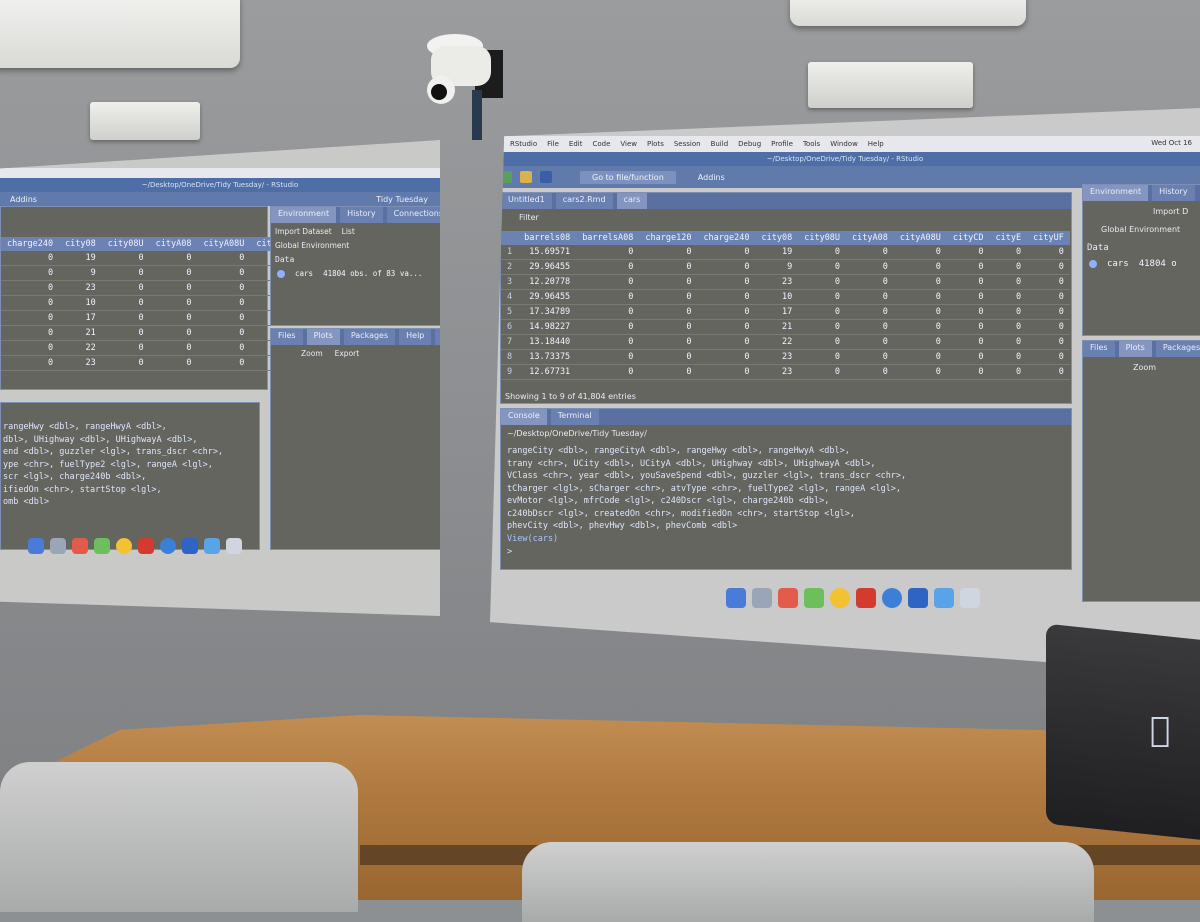 This screenshot has height=922, width=1200. Describe the element at coordinates (574, 417) in the screenshot. I see `tab-terminal: Terminal` at that location.